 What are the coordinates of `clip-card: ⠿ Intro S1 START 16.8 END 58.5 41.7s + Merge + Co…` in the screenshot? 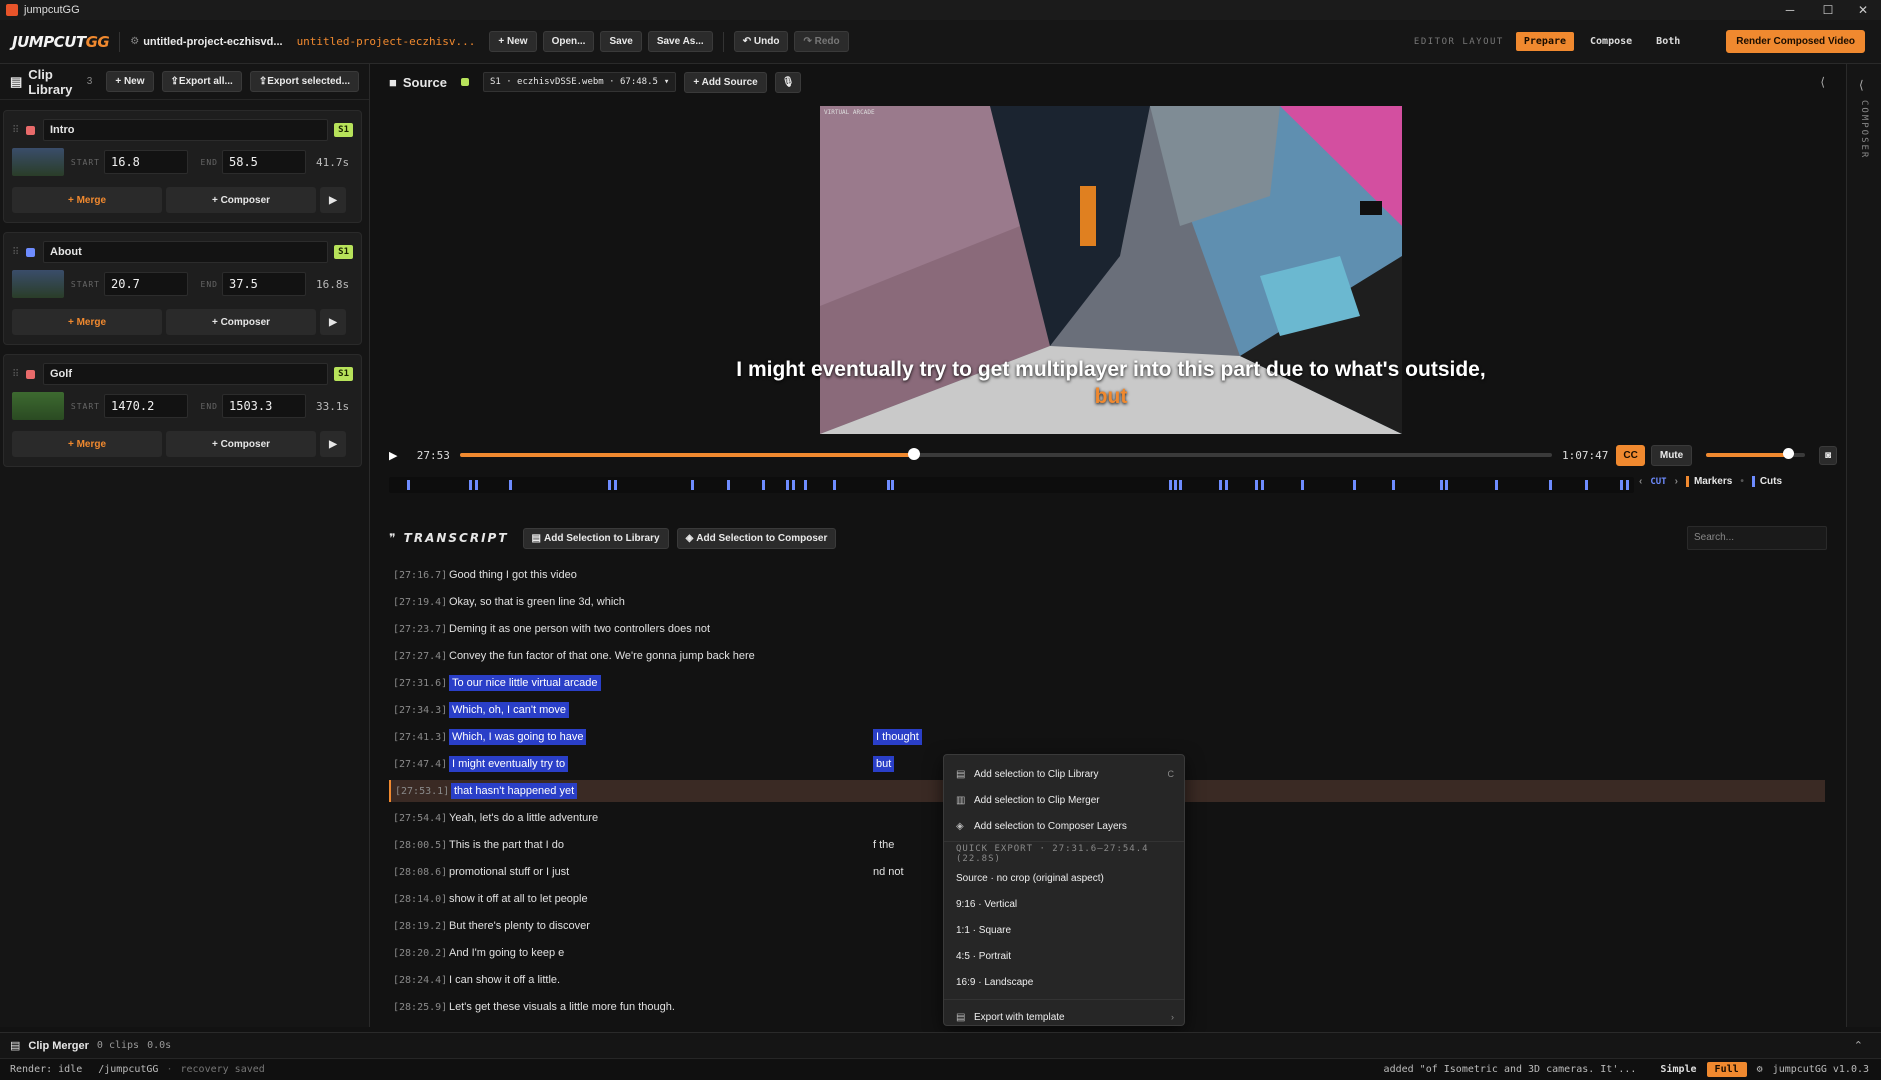 It's located at (182, 166).